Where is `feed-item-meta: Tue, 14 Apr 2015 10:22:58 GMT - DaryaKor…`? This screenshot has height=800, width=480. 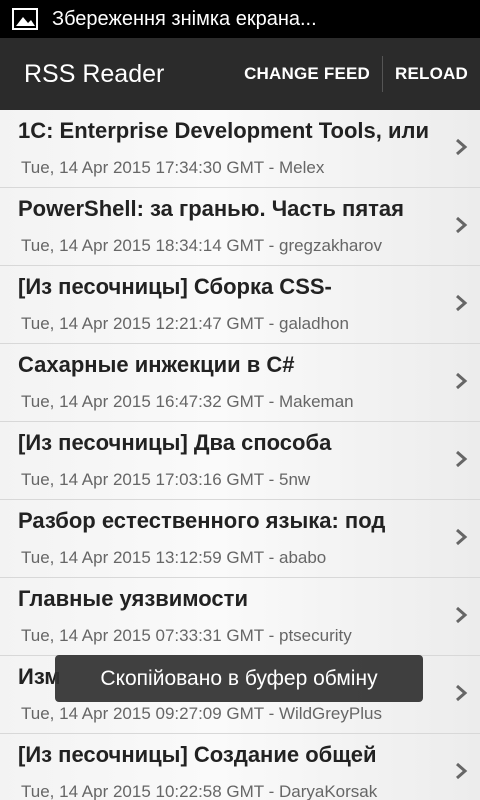
feed-item-meta: Tue, 14 Apr 2015 10:22:58 GMT - DaryaKor… is located at coordinates (199, 791).